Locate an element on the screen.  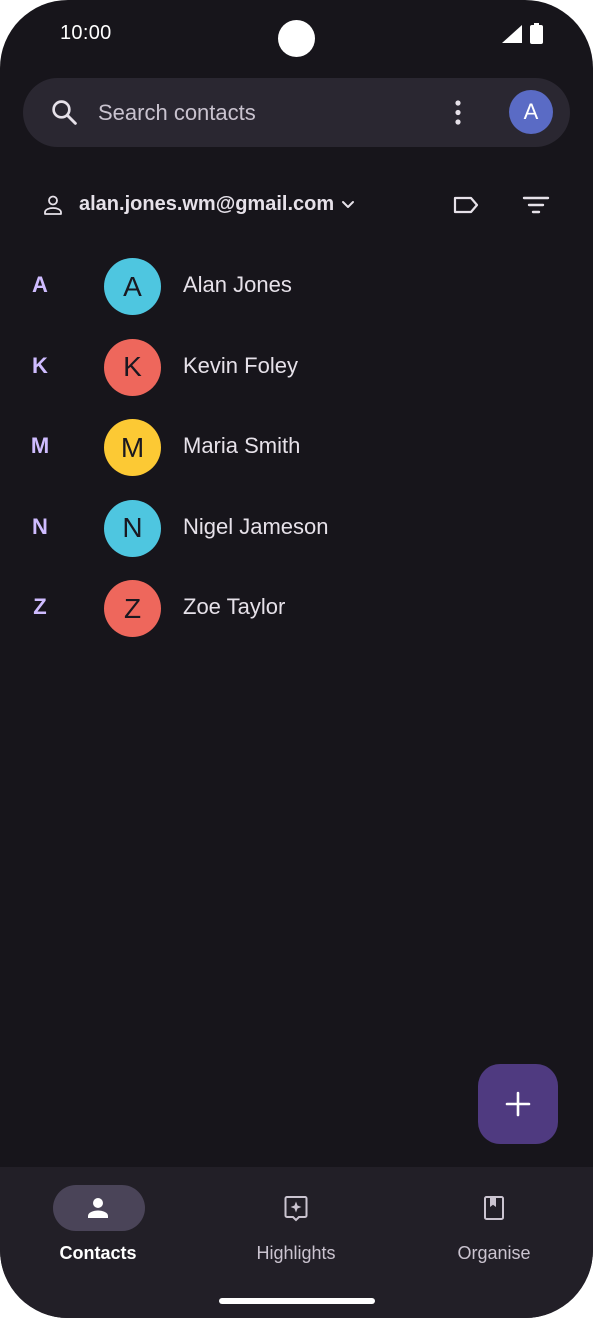
contact-name: Kevin Foley is located at coordinates (240, 365).